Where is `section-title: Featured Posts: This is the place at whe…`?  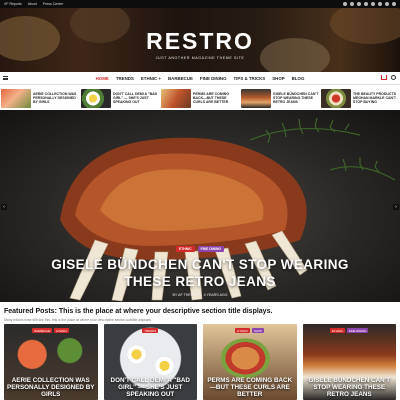
section-title: Featured Posts: This is the place at whe… is located at coordinates (138, 311).